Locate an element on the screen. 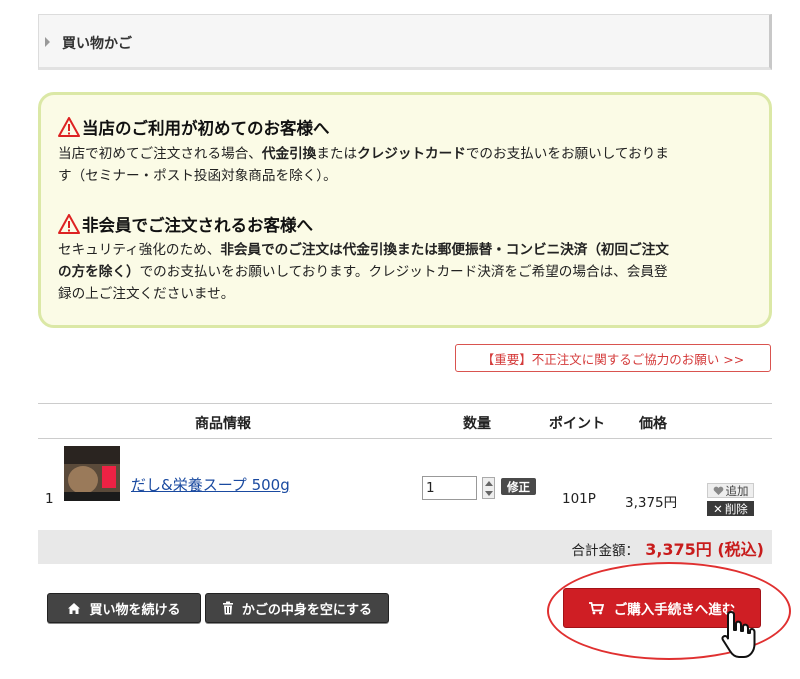 This screenshot has width=800, height=679. notice-guest-title: 非会員でご注文されるお客様へ is located at coordinates (185, 224).